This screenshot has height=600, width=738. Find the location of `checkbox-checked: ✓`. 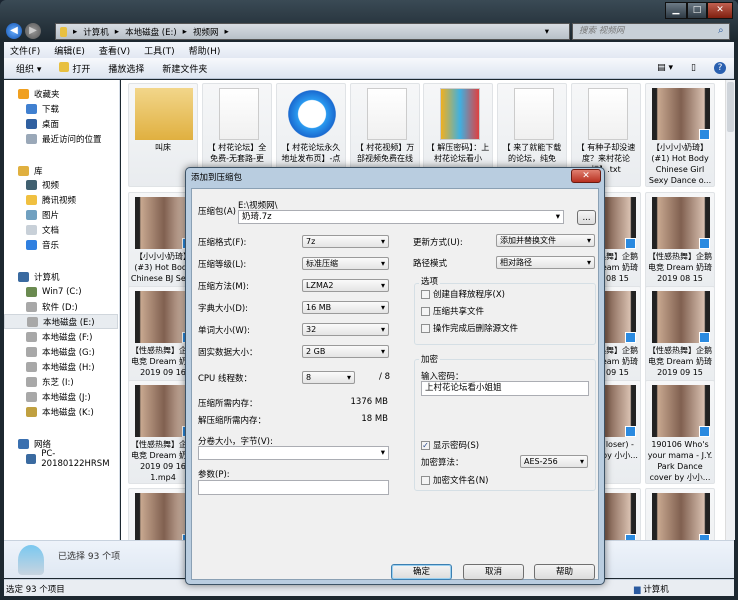

checkbox-checked: ✓ is located at coordinates (425, 445).